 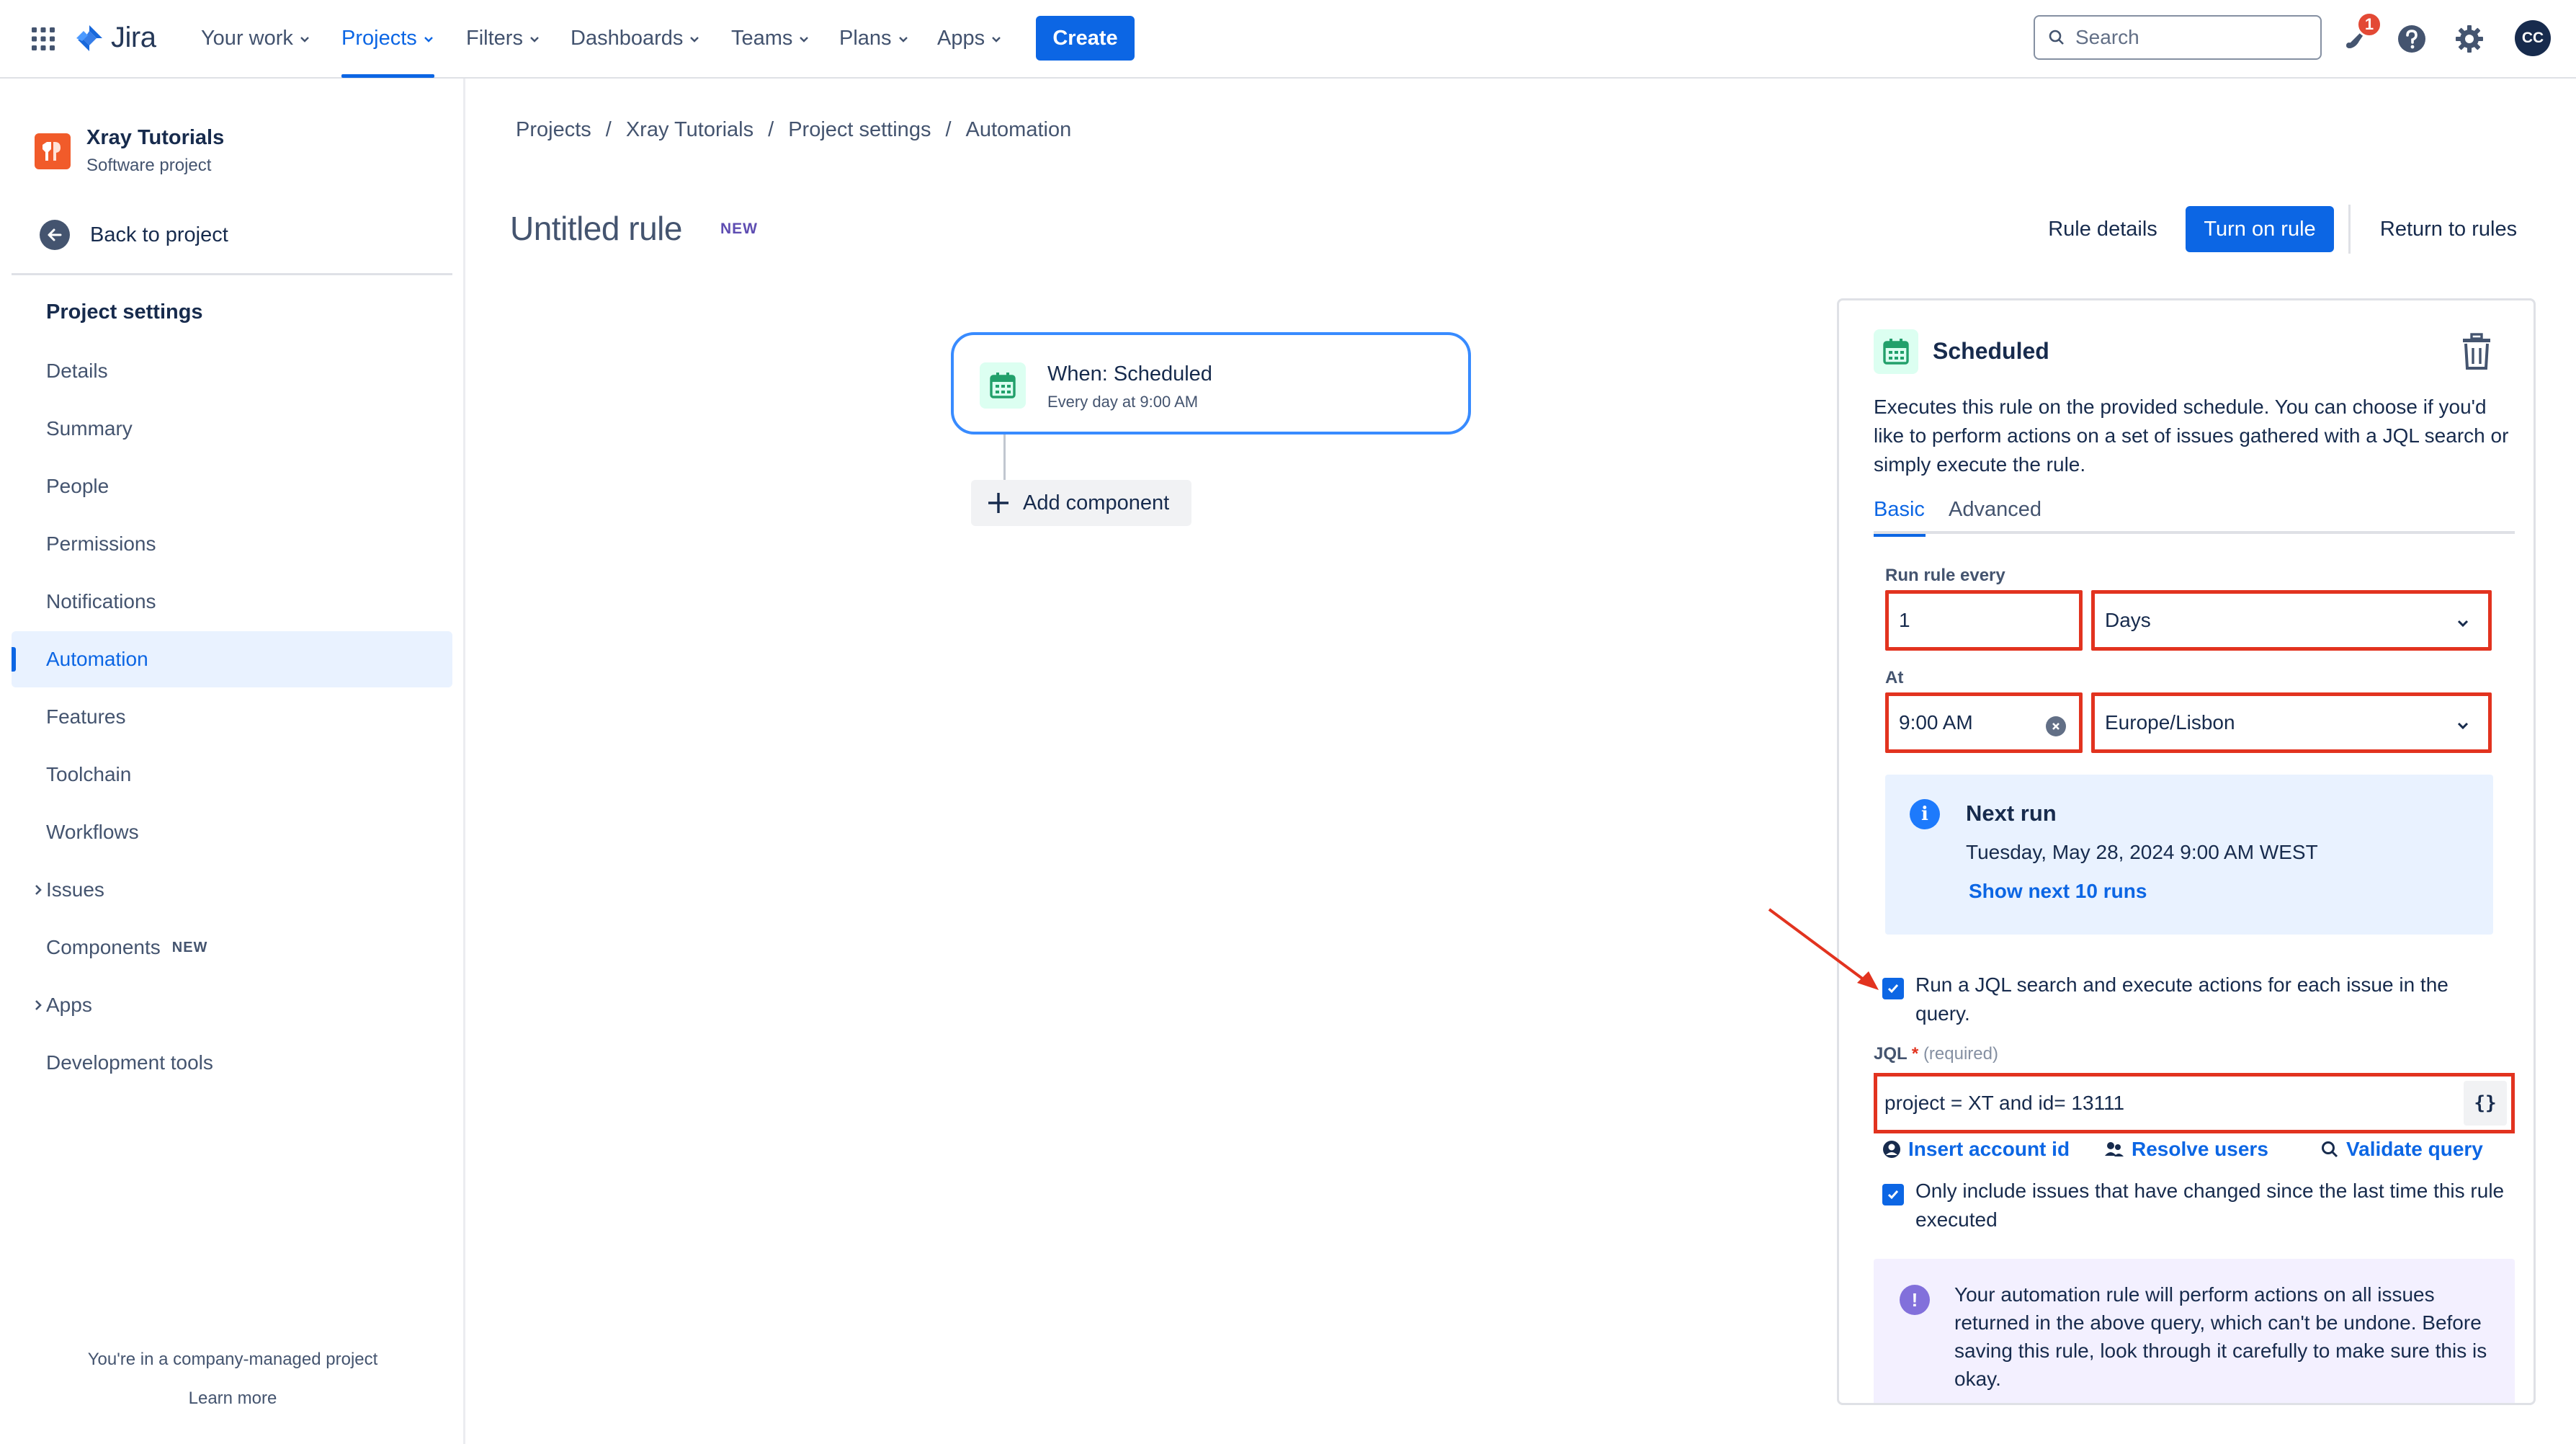 What do you see at coordinates (1019, 130) in the screenshot?
I see `breadcrumb-item: Automation` at bounding box center [1019, 130].